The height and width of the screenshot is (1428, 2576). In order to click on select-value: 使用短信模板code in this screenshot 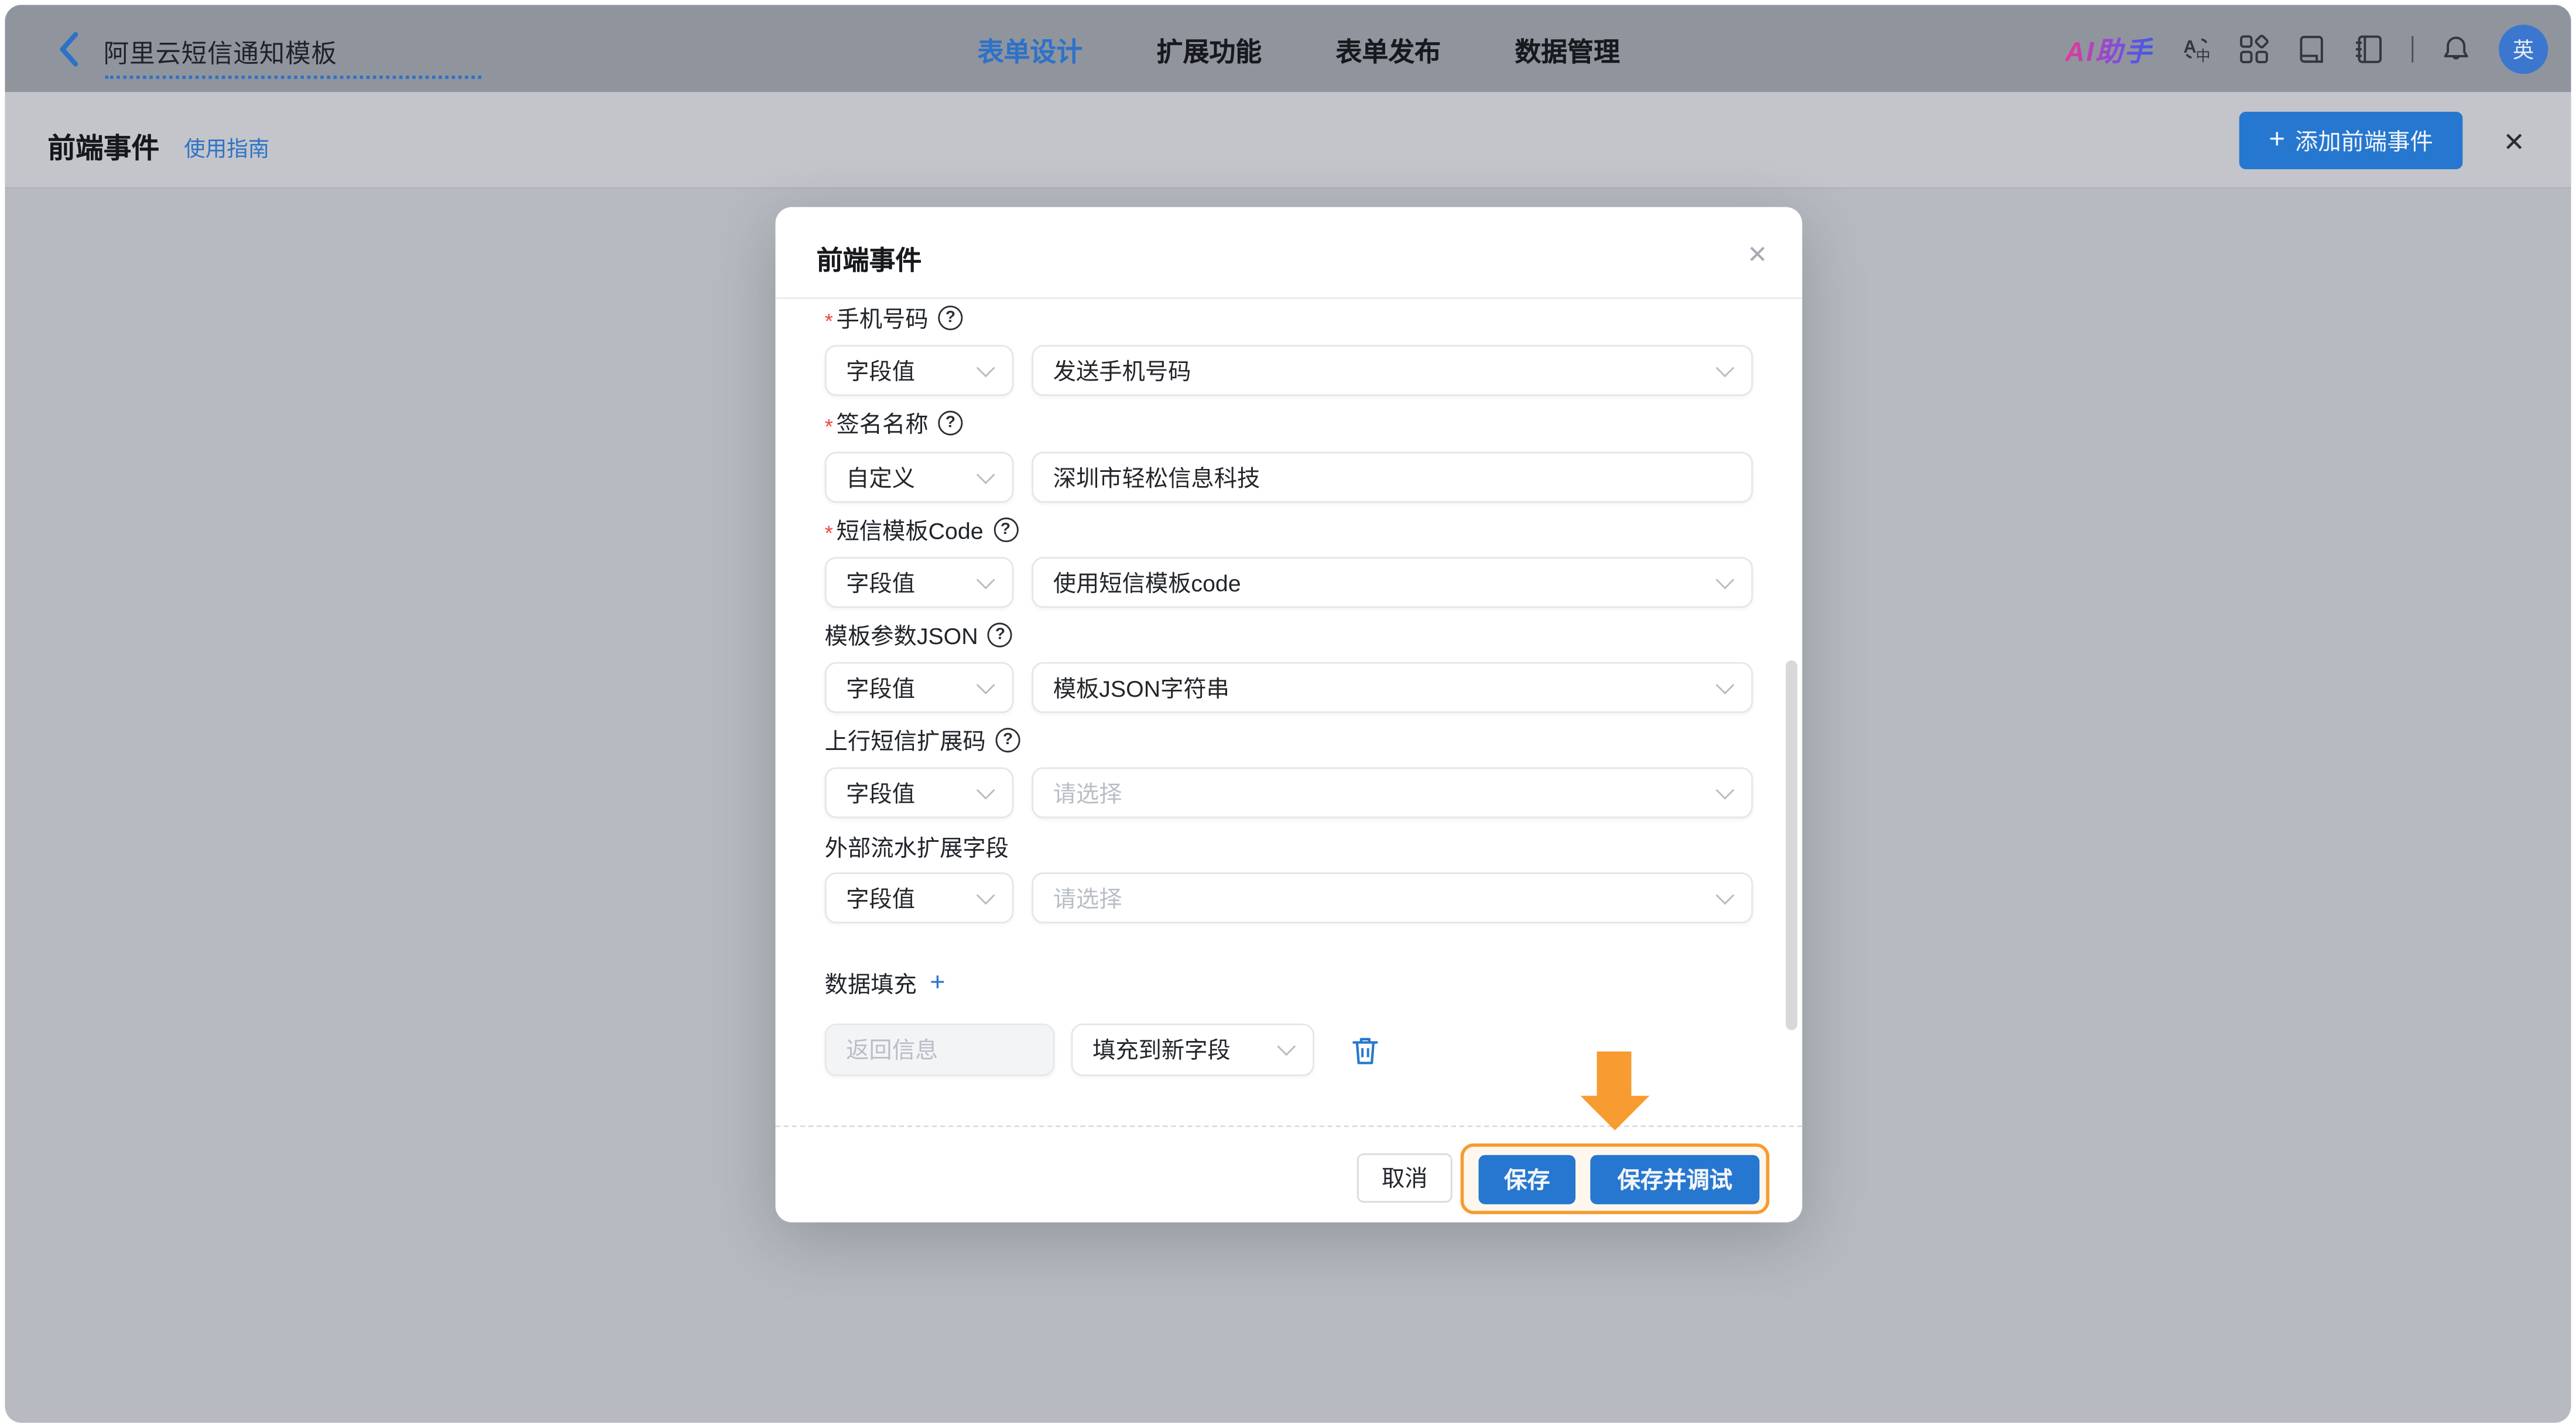, I will do `click(1147, 582)`.